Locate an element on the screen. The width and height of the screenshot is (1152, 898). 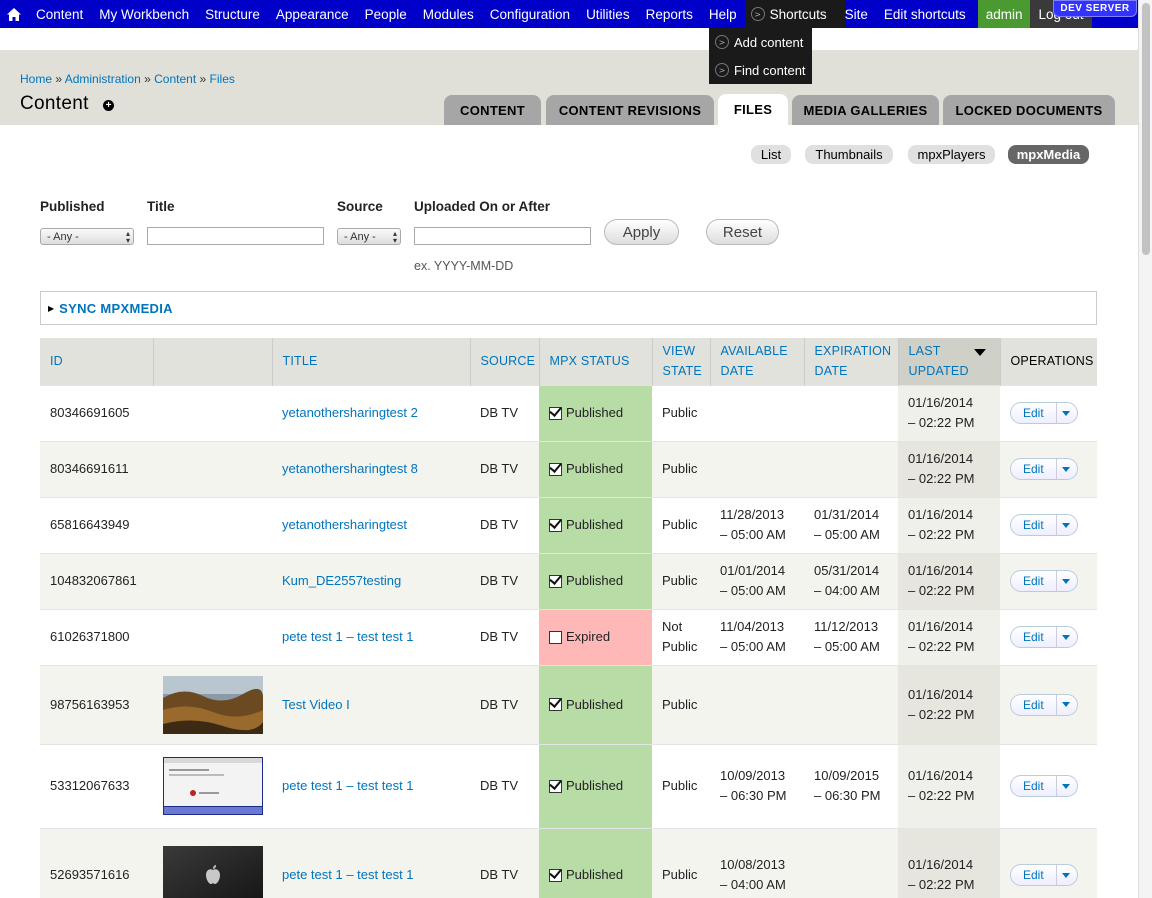
toolbar-configuration: Configuration is located at coordinates (530, 14).